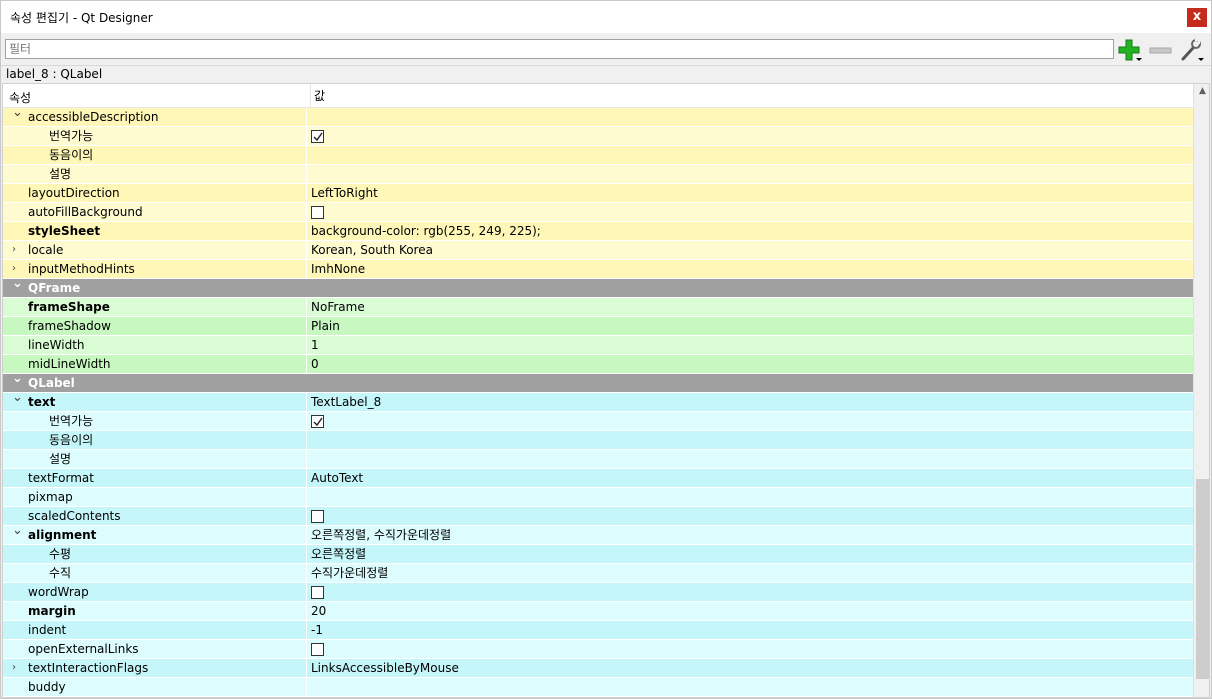 The width and height of the screenshot is (1212, 699). I want to click on configure-button, so click(1192, 50).